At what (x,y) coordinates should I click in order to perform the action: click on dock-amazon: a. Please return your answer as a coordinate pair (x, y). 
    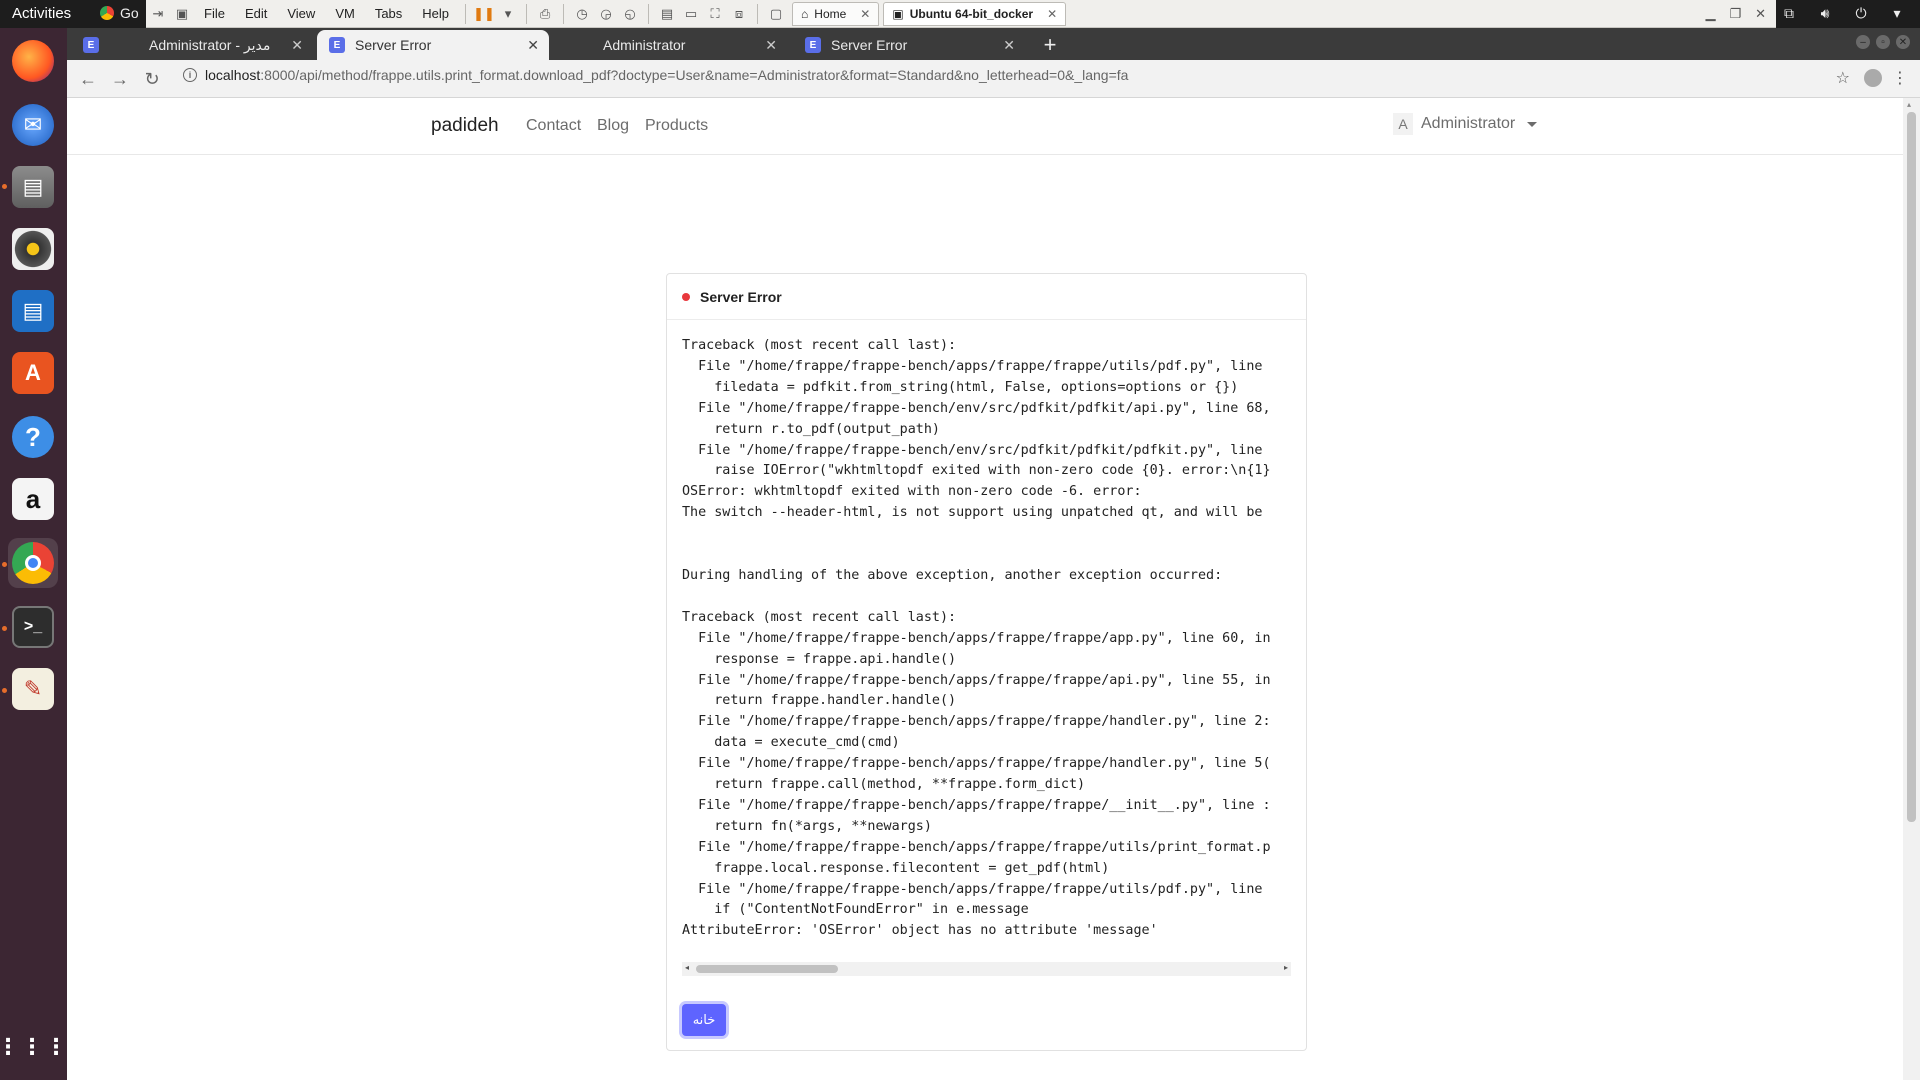
    Looking at the image, I should click on (33, 499).